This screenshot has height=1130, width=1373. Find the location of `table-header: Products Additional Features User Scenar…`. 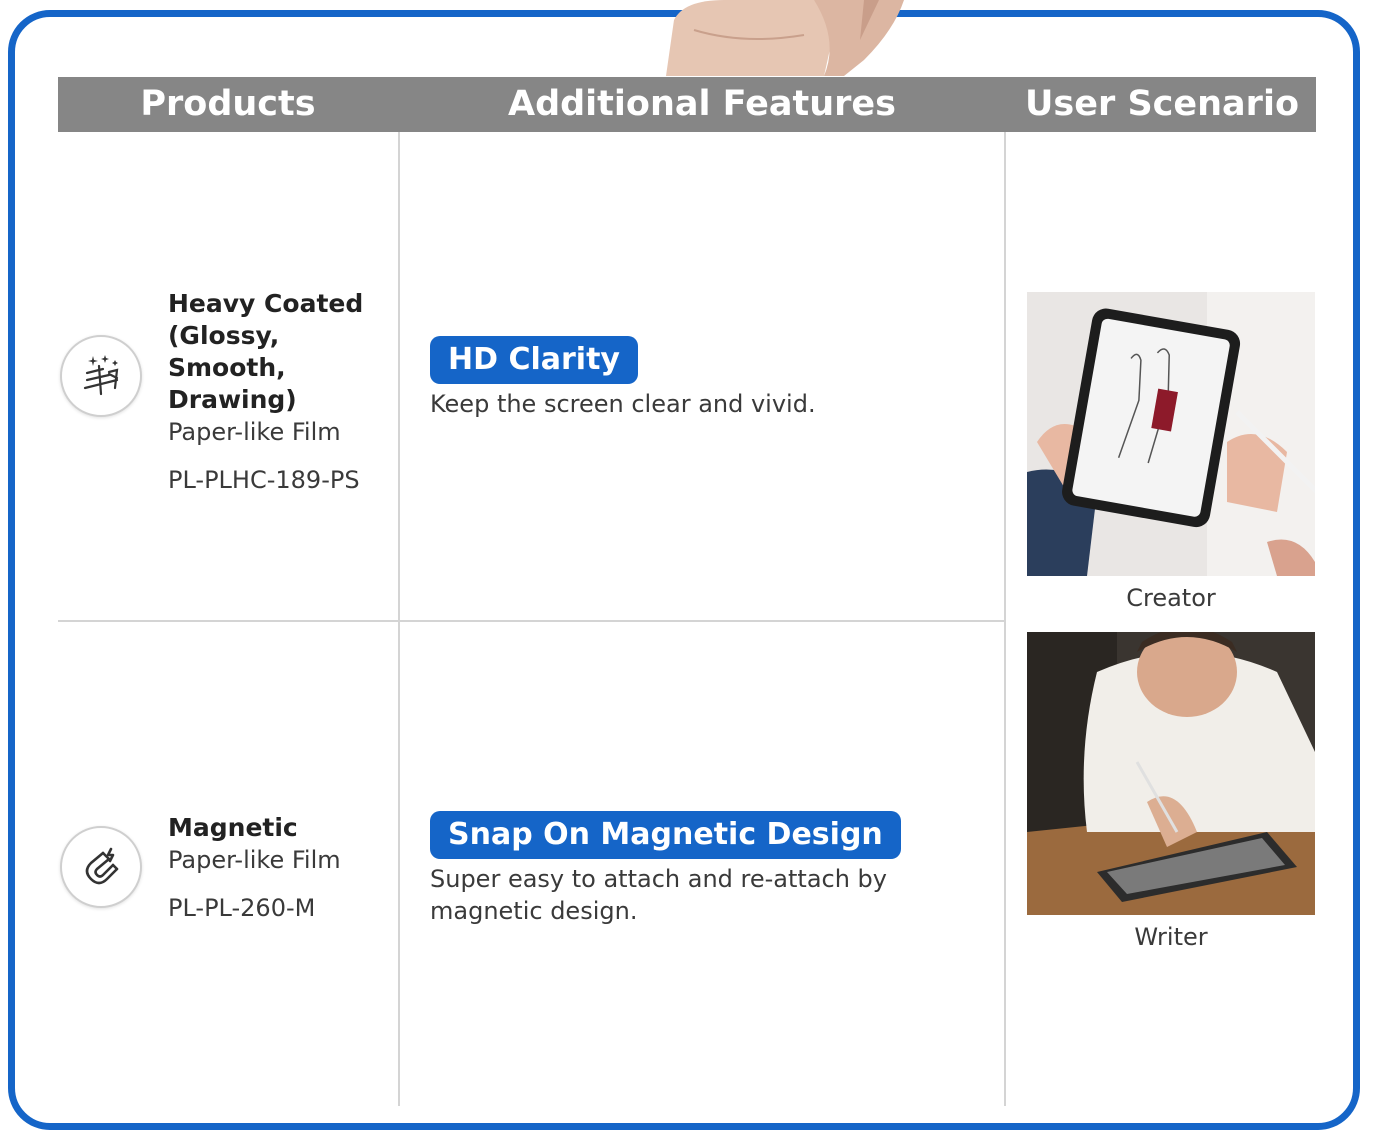

table-header: Products Additional Features User Scenar… is located at coordinates (687, 104).